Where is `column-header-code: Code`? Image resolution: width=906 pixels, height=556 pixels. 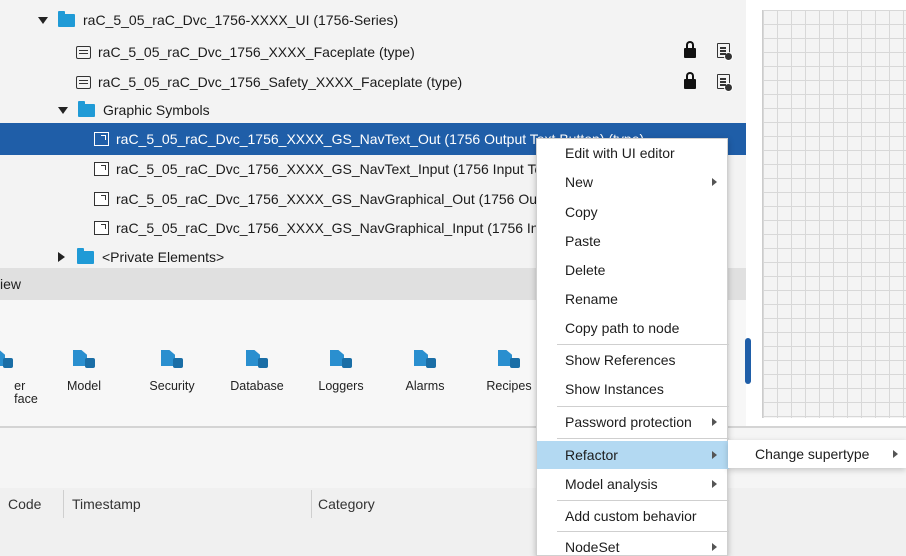
column-header-code: Code is located at coordinates (24, 504).